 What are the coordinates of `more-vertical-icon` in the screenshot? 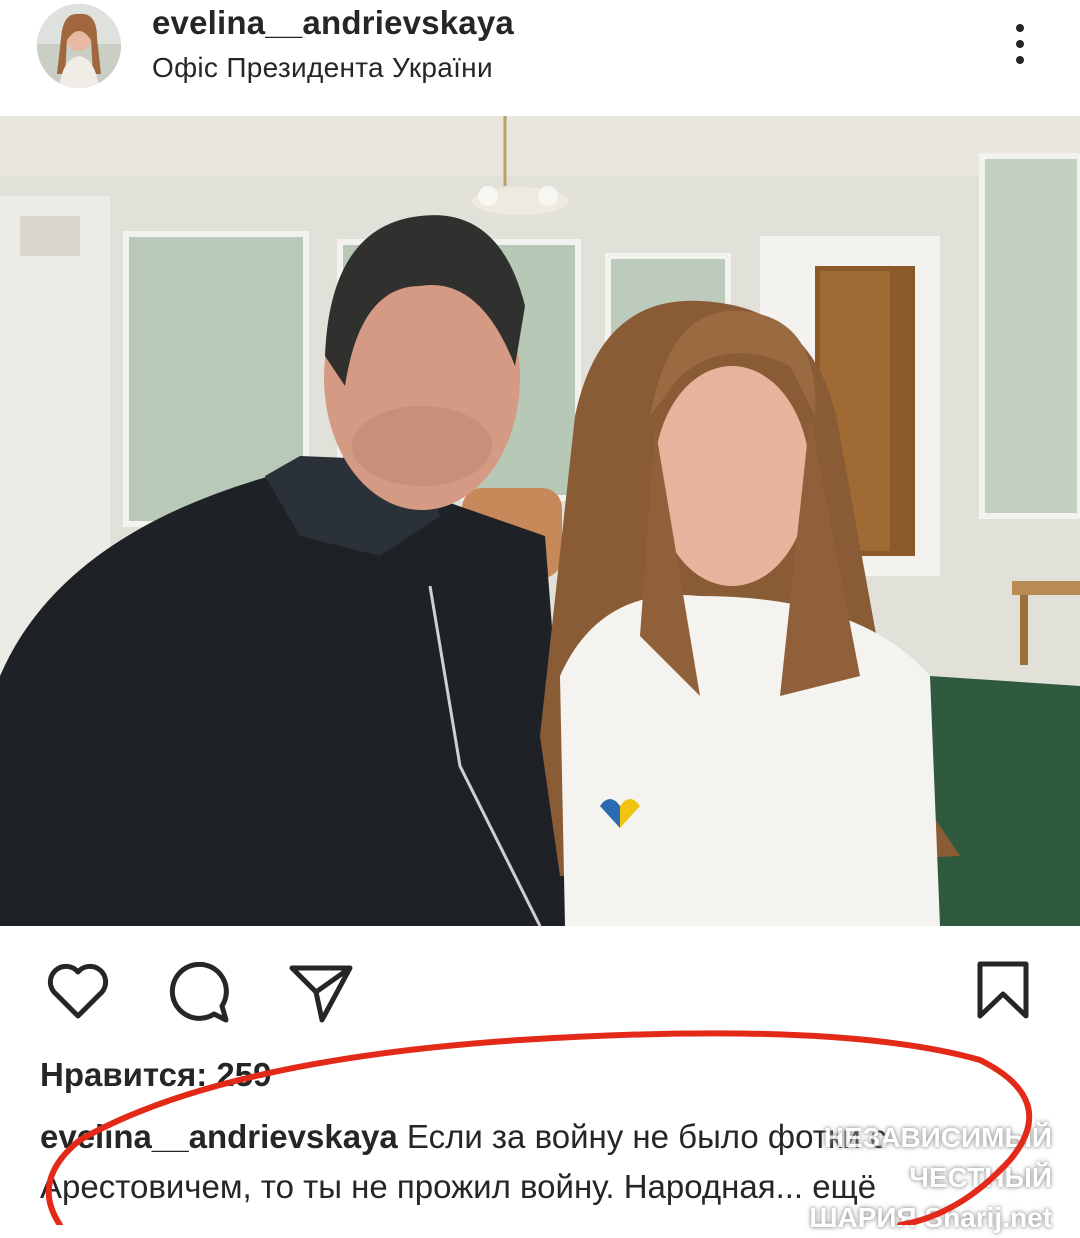 It's located at (1020, 46).